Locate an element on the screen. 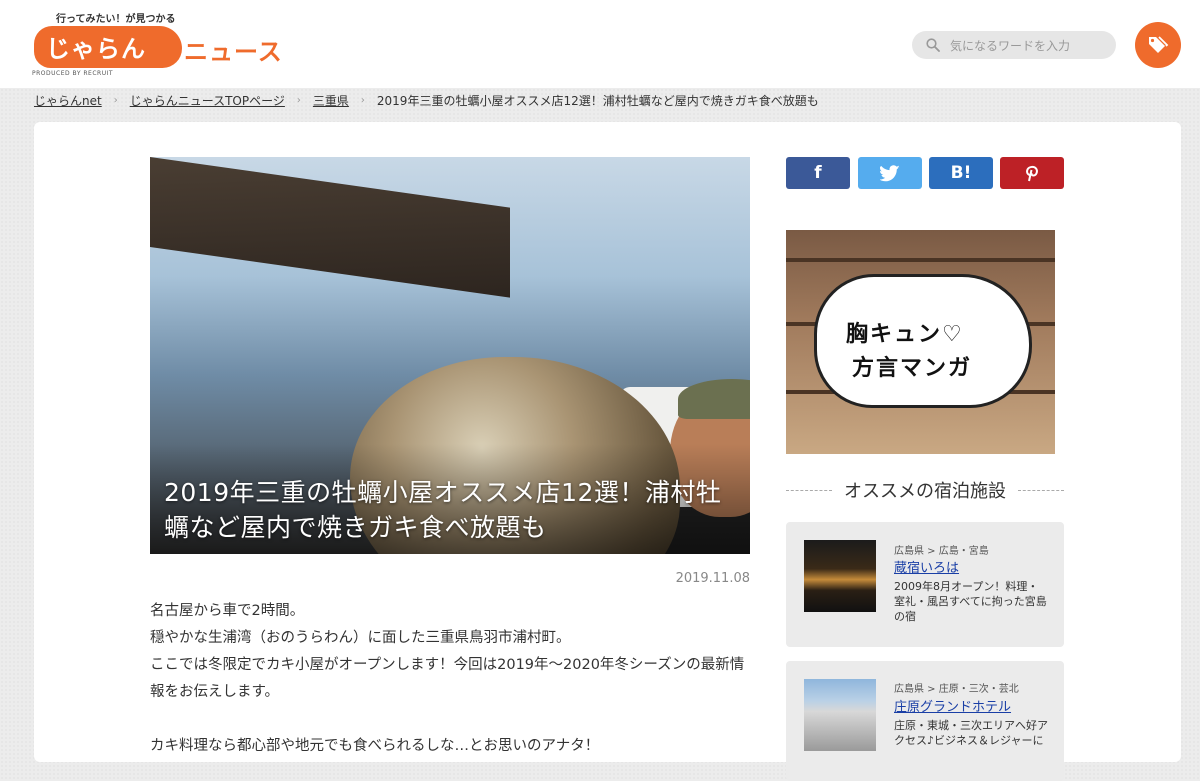 The width and height of the screenshot is (1200, 781). facebook-icon: f is located at coordinates (818, 173).